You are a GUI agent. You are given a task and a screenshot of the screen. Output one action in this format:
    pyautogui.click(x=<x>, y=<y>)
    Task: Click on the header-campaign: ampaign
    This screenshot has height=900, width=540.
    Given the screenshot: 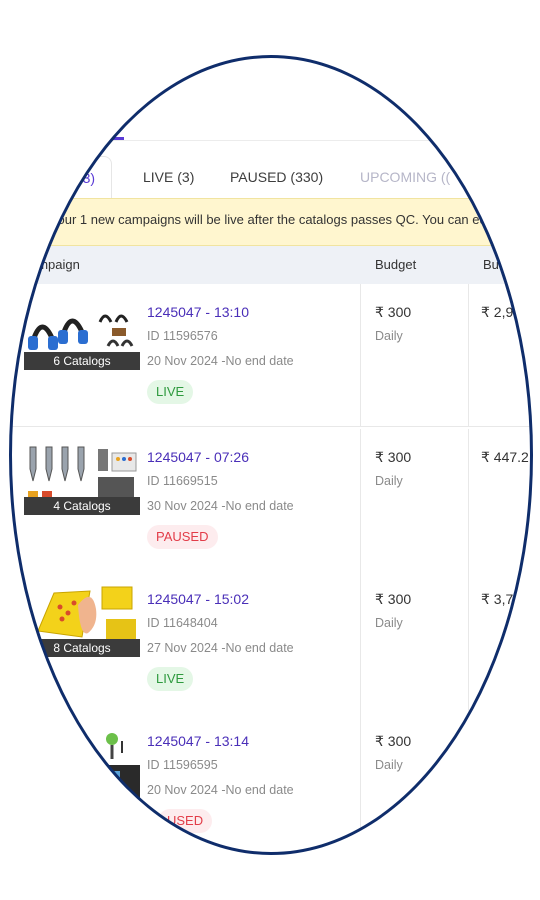 What is the action you would take?
    pyautogui.click(x=55, y=264)
    